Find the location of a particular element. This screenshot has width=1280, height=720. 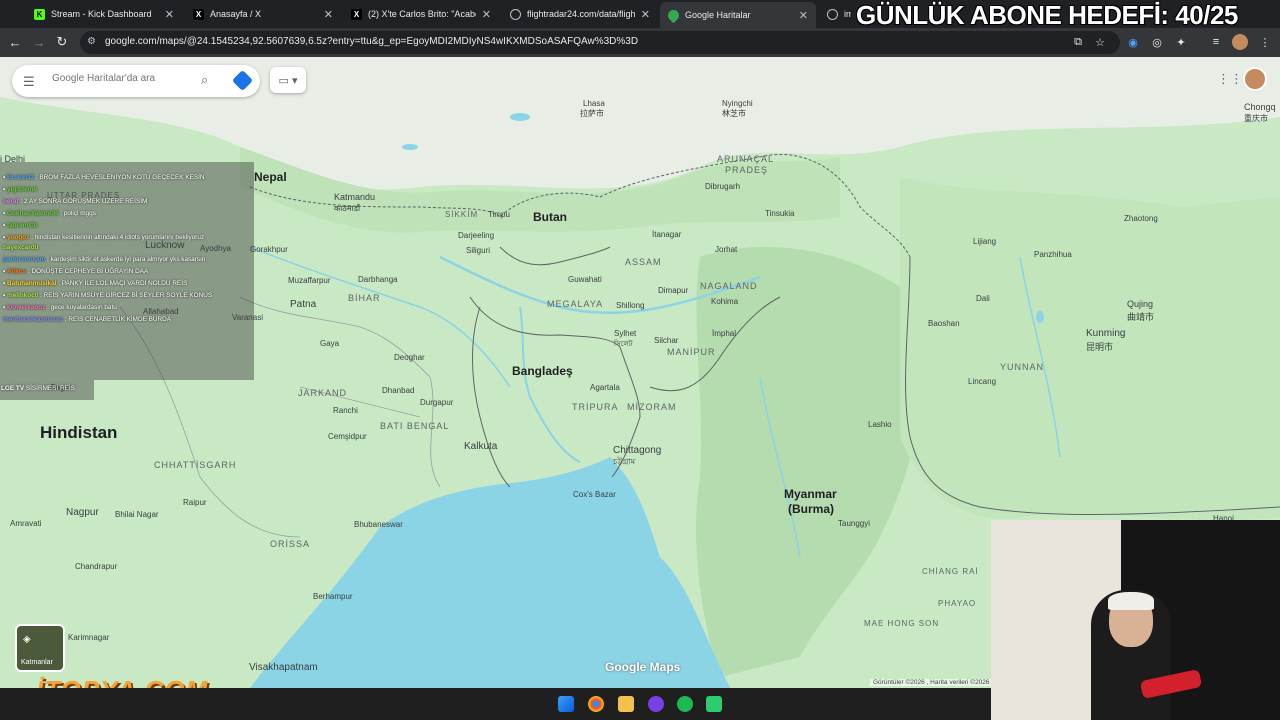

city-label-coxs-bazar: Cox's Bazar is located at coordinates (594, 494).